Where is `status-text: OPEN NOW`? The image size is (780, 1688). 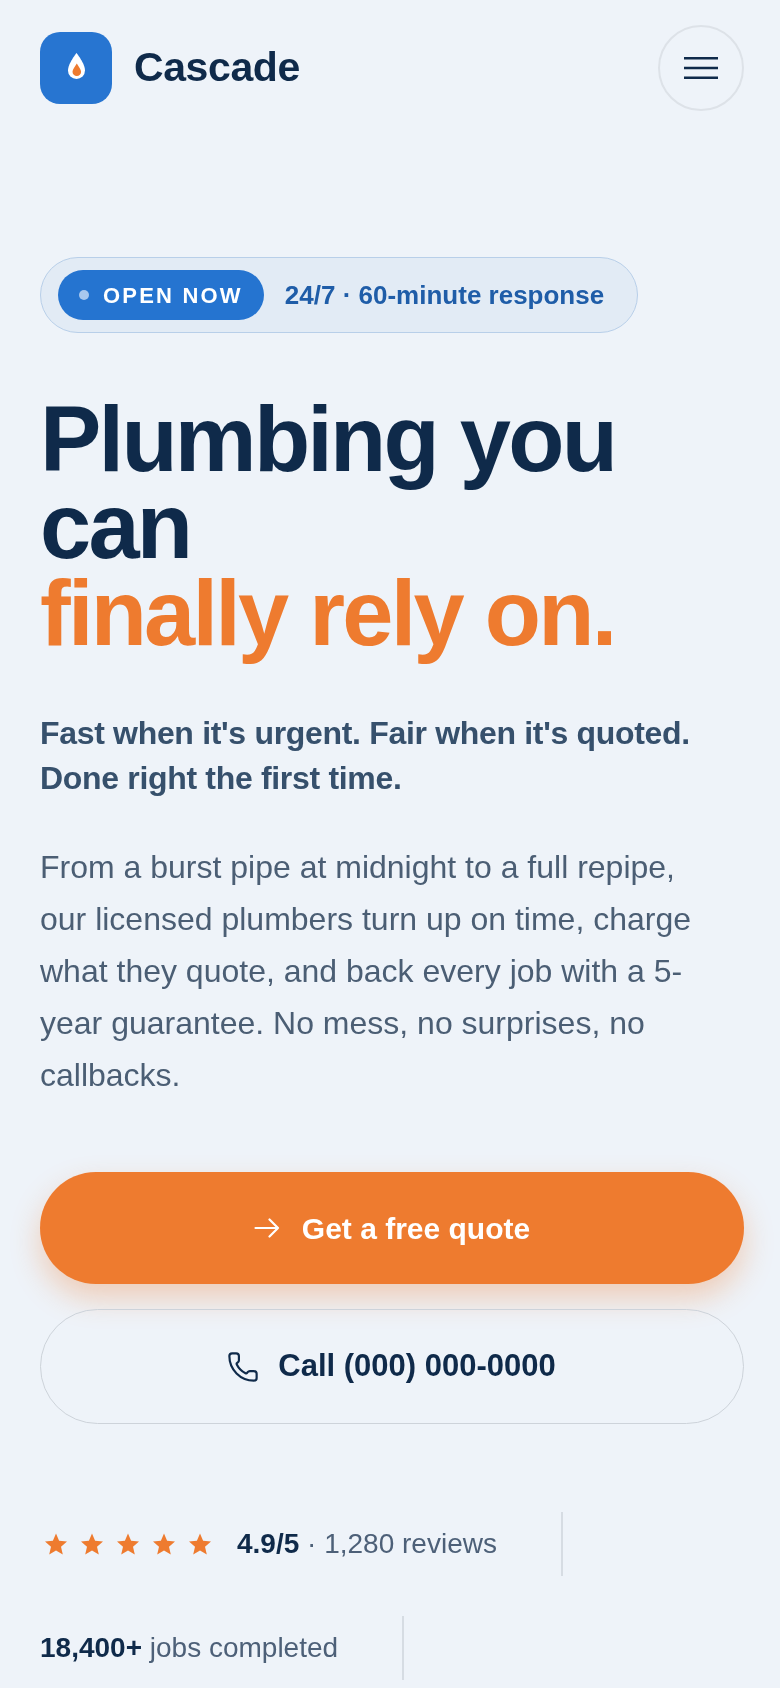
status-text: OPEN NOW is located at coordinates (173, 295).